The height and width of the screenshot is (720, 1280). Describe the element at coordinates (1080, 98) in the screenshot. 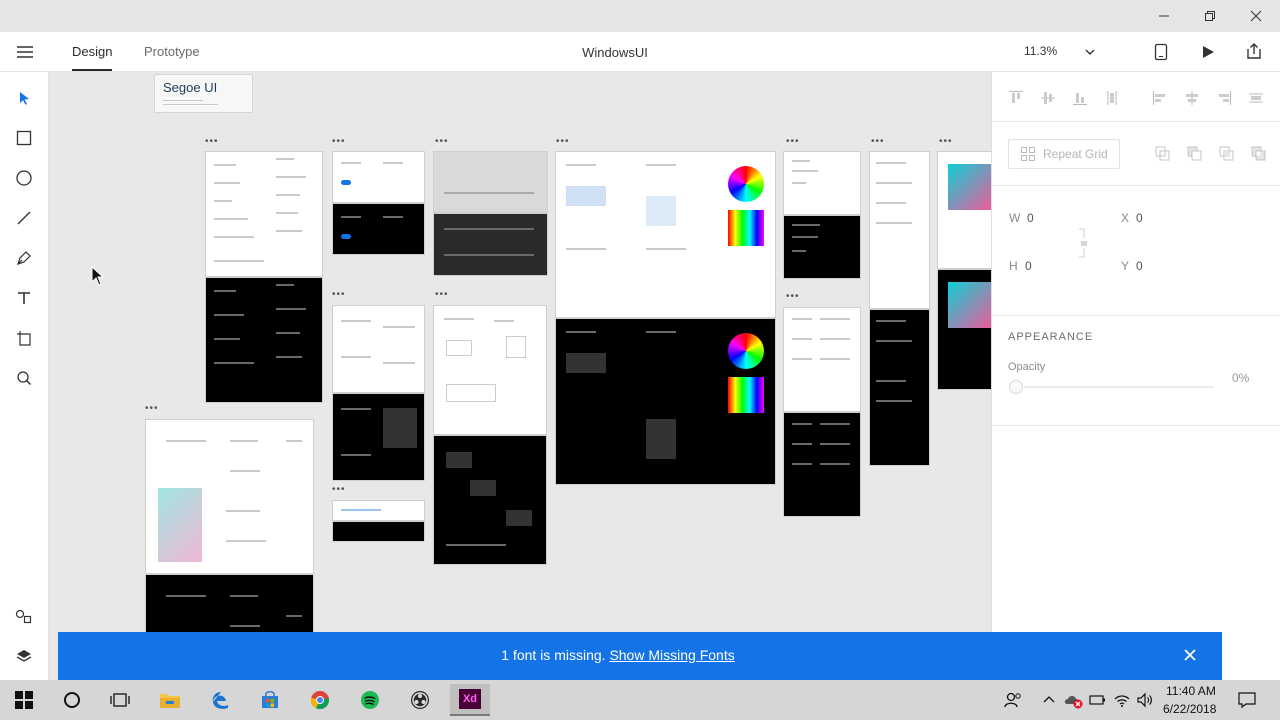

I see `align-bottom-icon` at that location.